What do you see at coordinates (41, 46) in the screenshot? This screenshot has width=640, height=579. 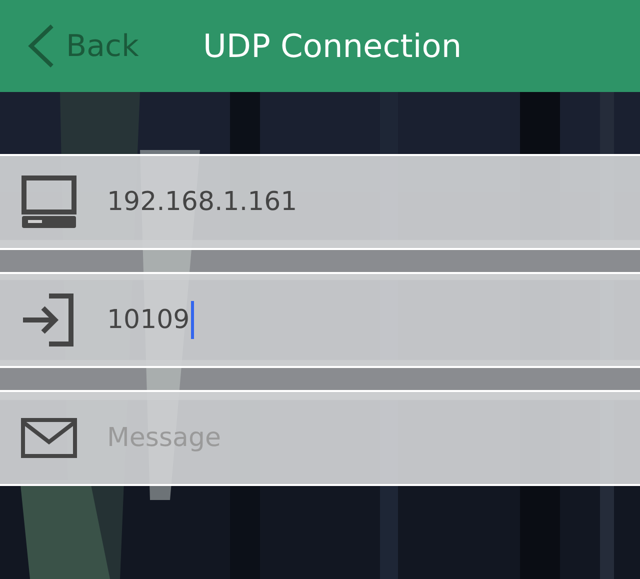 I see `chevron-left-icon` at bounding box center [41, 46].